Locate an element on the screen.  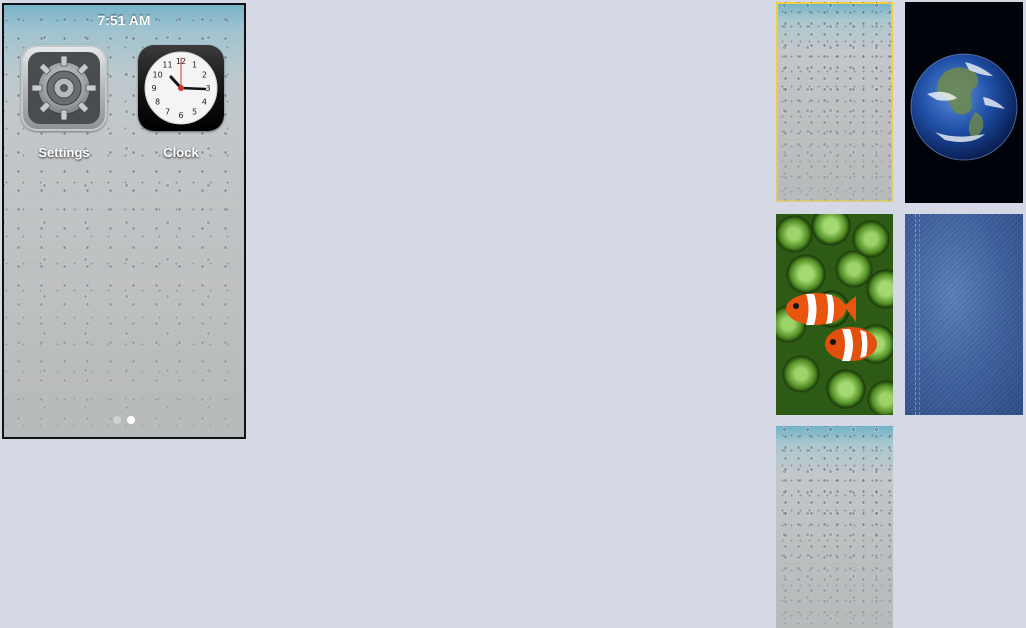
clock-numeral: 2 is located at coordinates (204, 75).